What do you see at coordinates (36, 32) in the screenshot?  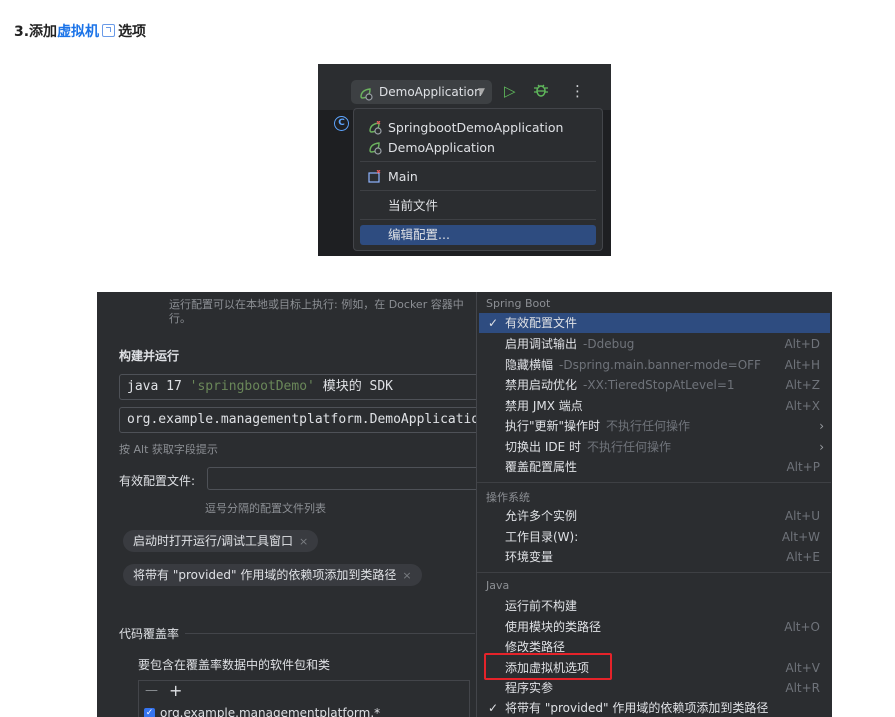 I see `heading-prefix: 3.添加` at bounding box center [36, 32].